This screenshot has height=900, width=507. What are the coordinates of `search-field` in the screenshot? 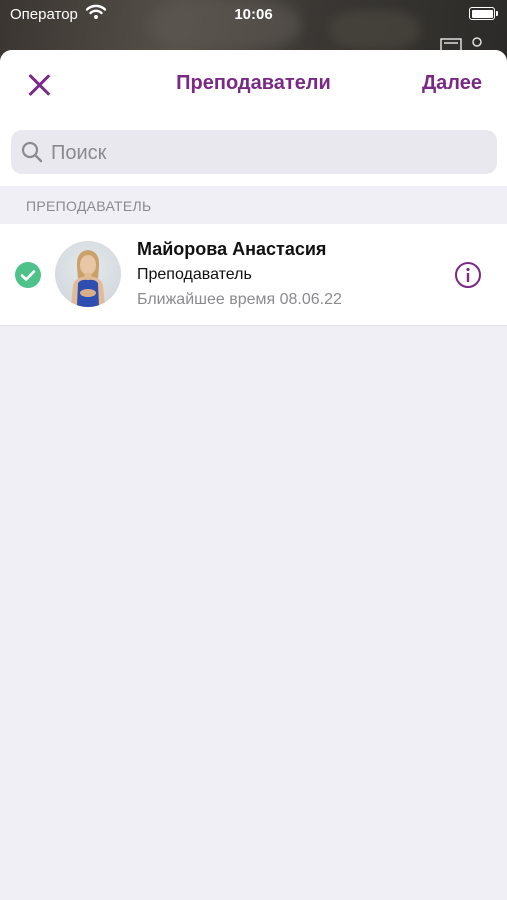 It's located at (254, 153).